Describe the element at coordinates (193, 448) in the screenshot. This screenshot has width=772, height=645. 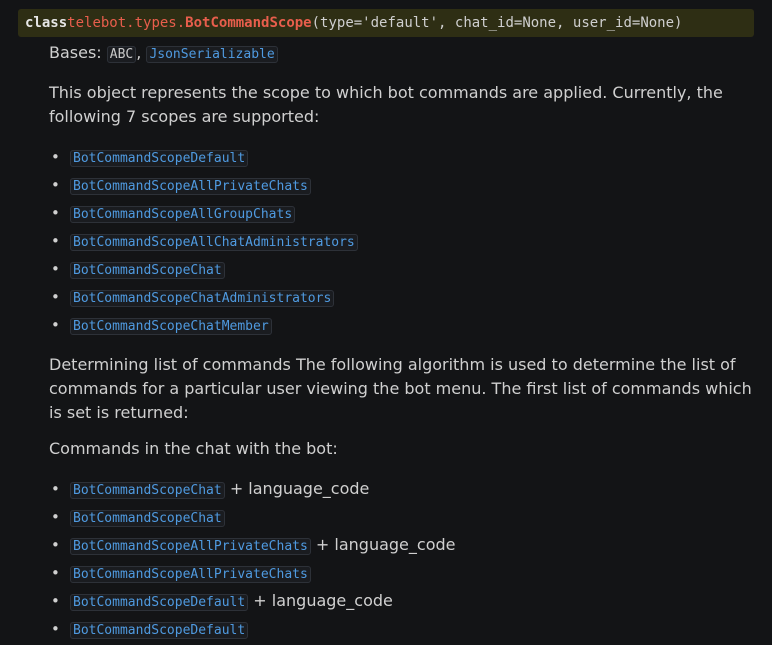
I see `commands-heading: Commands in the chat with the bot:` at that location.